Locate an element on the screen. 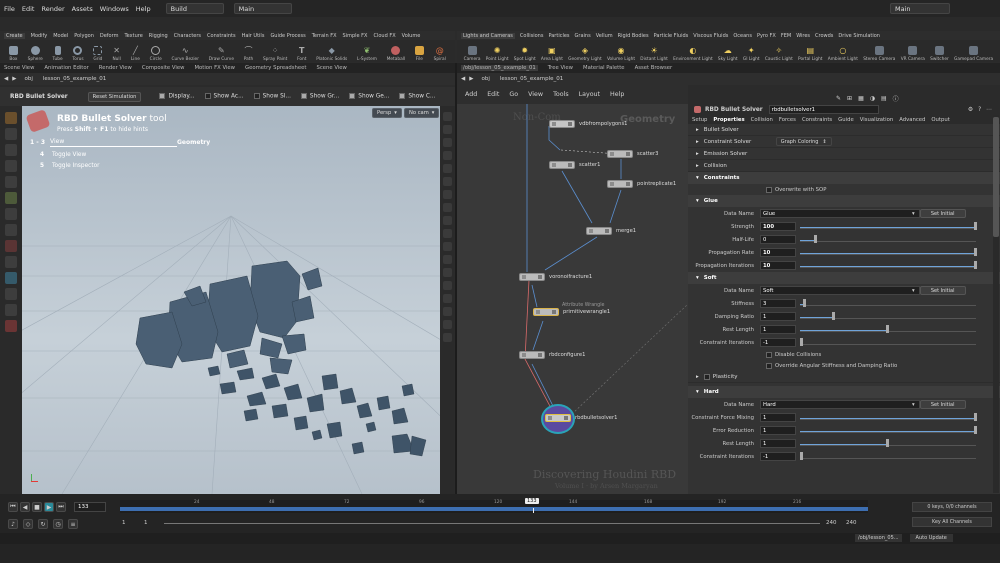  hard-constraint-iterations-slider is located at coordinates (888, 456).